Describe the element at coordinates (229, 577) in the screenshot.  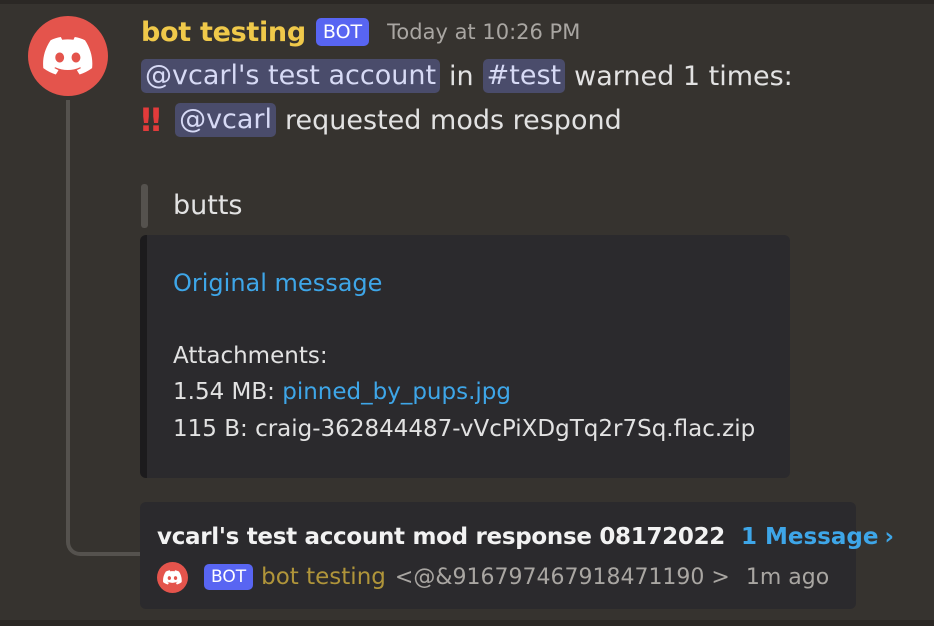
I see `thread-preview-bot-badge: BOT` at that location.